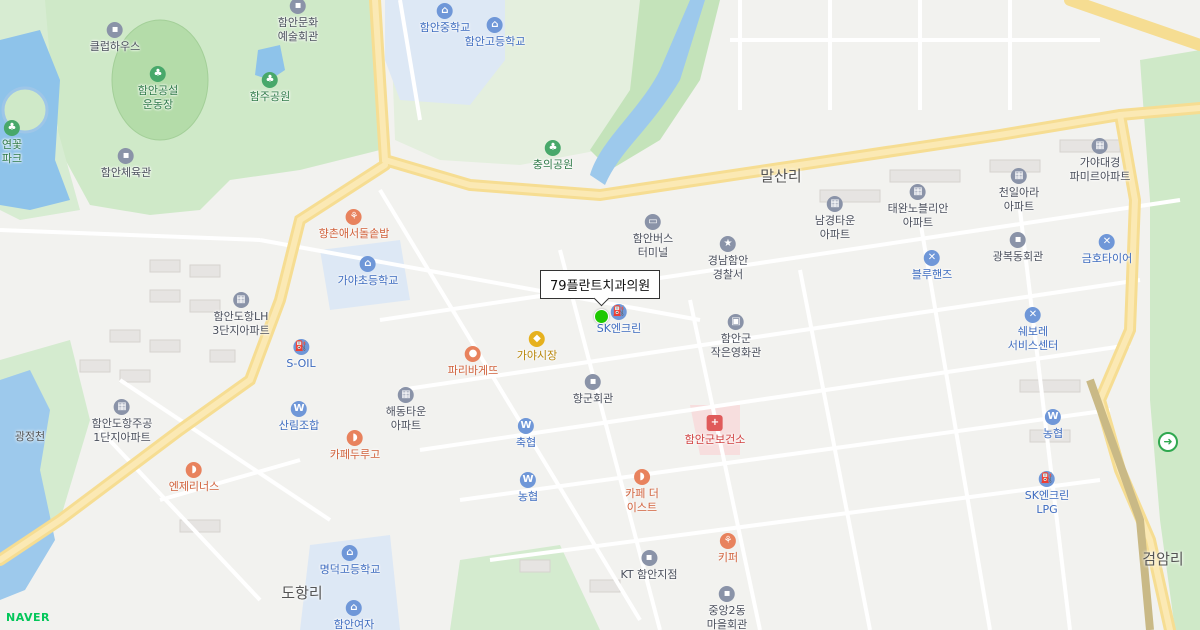  I want to click on poi-label: 향군회관, so click(593, 398).